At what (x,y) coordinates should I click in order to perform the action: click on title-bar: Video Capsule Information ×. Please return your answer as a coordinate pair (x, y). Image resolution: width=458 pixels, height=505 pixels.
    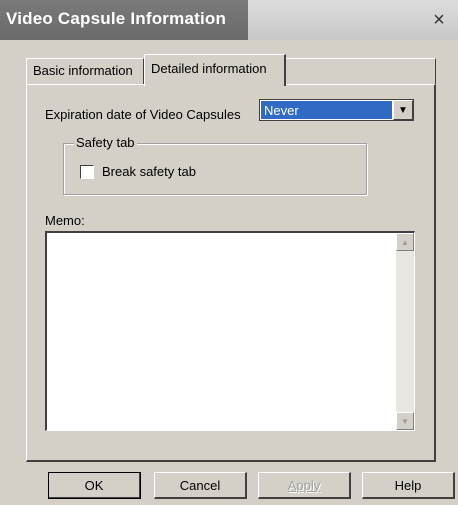
    Looking at the image, I should click on (229, 20).